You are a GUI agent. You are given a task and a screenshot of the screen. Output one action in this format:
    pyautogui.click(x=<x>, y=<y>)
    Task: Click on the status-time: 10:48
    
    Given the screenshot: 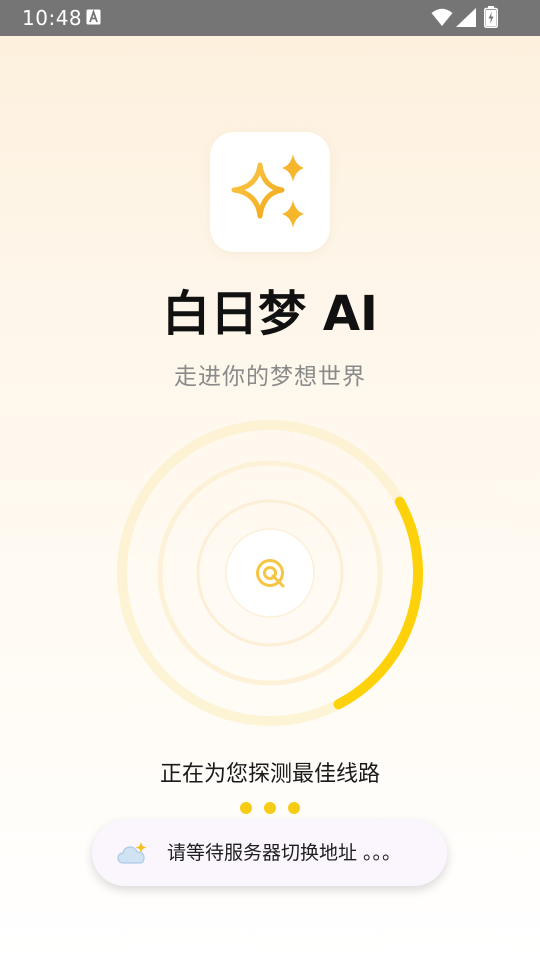 What is the action you would take?
    pyautogui.click(x=52, y=18)
    